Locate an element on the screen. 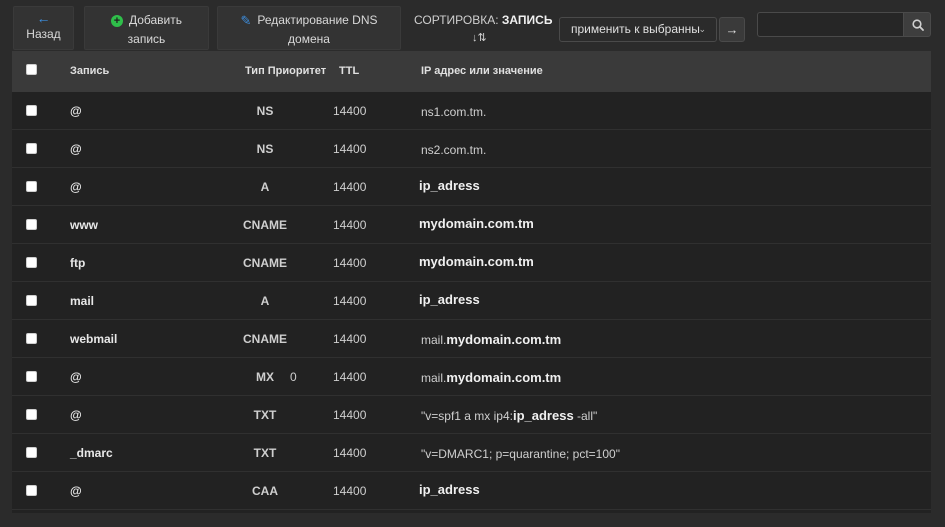 This screenshot has width=945, height=527. sort-alpha-icon: ↓⇅ is located at coordinates (479, 37).